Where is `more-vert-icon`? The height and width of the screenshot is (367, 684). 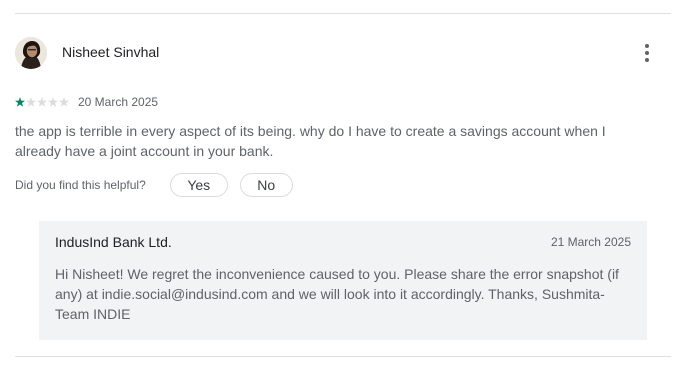
more-vert-icon is located at coordinates (647, 53).